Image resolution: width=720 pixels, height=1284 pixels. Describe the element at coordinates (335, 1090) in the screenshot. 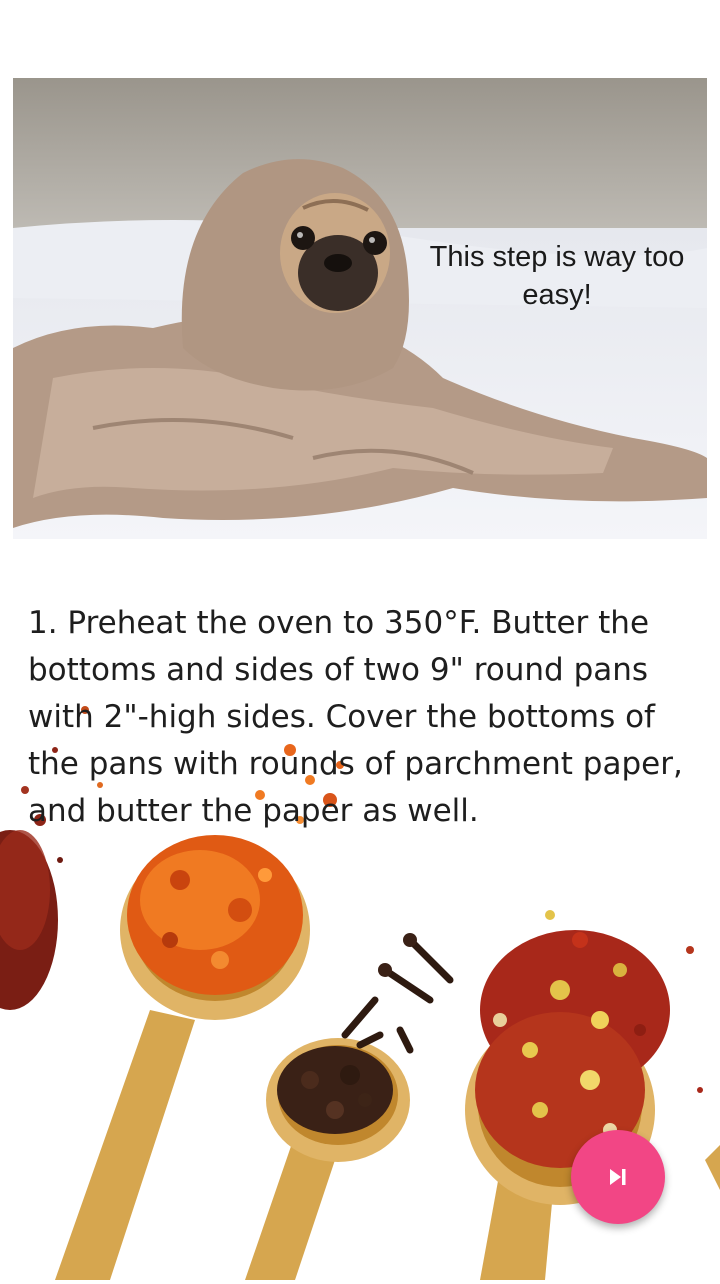

I see `cloves-pile` at that location.